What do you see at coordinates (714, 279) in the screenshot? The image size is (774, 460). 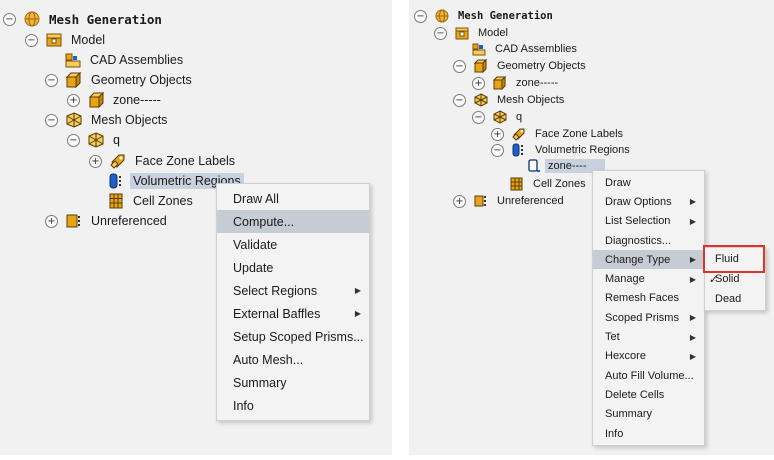 I see `check-icon: ✓` at bounding box center [714, 279].